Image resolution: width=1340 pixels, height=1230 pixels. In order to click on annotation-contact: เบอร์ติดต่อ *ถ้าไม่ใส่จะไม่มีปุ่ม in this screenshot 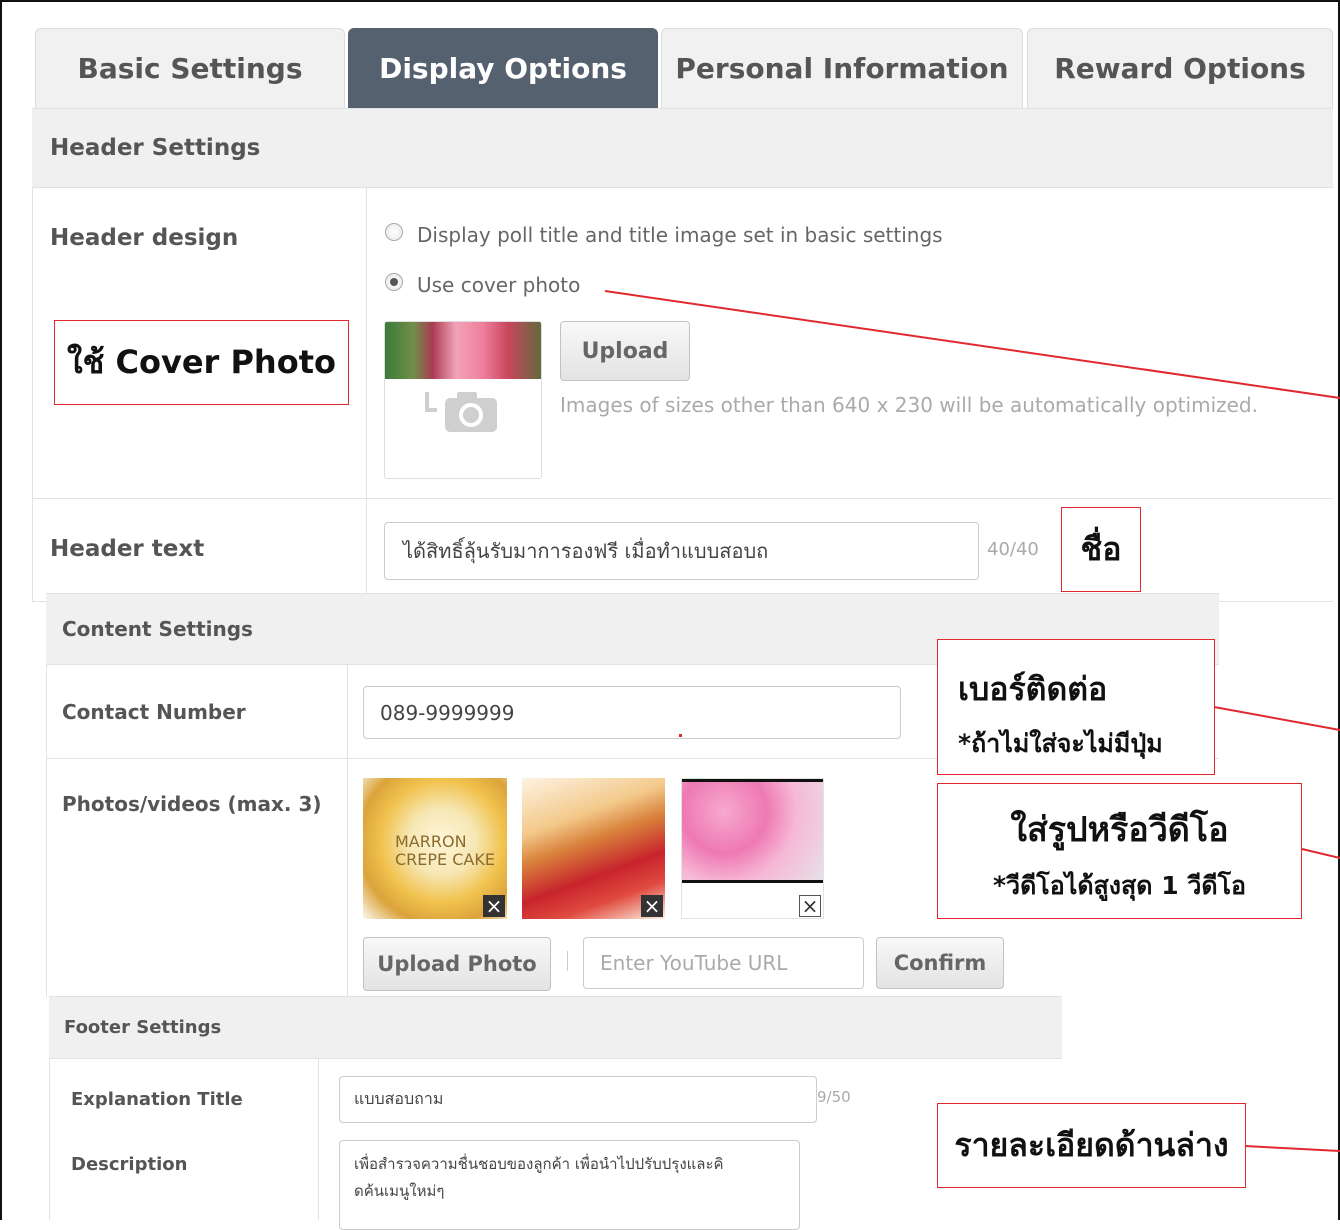, I will do `click(1076, 707)`.